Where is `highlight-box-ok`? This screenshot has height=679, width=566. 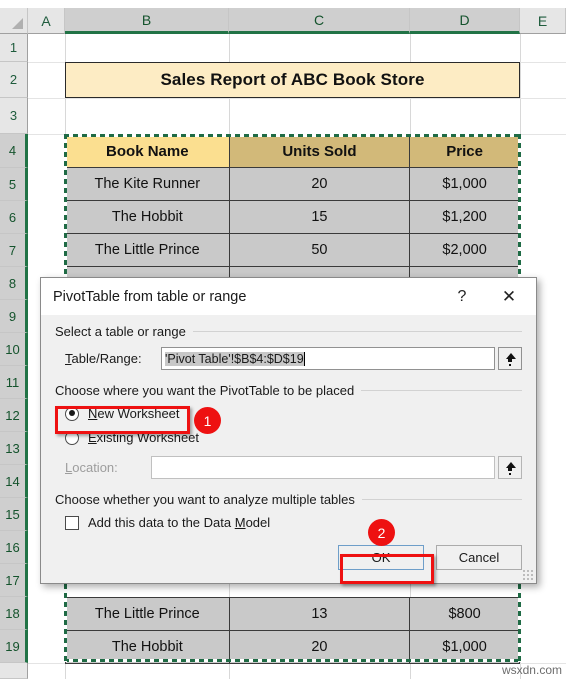
highlight-box-ok is located at coordinates (387, 569).